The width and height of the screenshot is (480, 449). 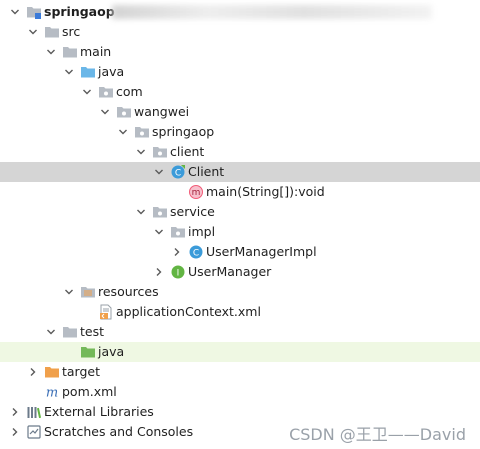 I want to click on user-manager-impl-label: UserManagerImpl, so click(x=261, y=251).